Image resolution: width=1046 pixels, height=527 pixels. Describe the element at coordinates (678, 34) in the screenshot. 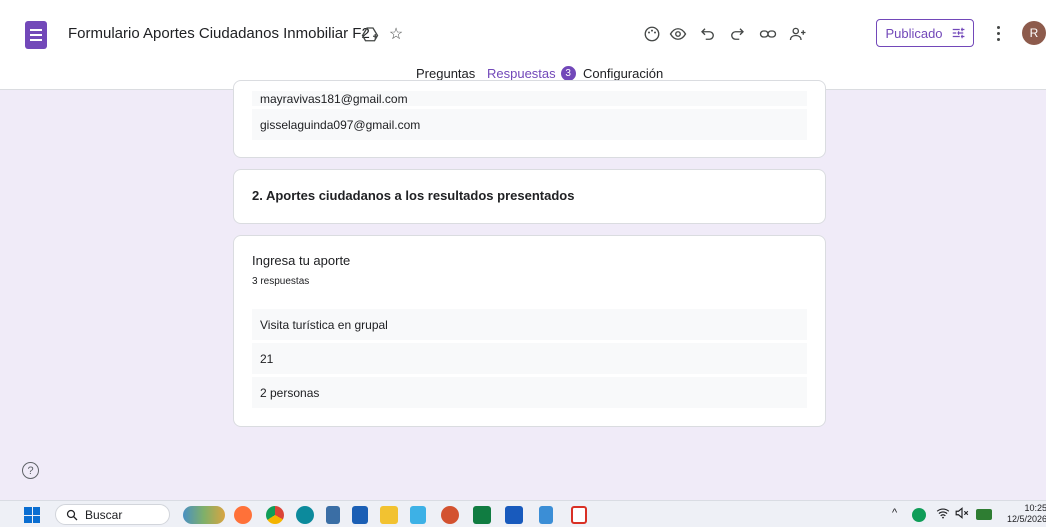

I see `preview-eye-icon` at that location.